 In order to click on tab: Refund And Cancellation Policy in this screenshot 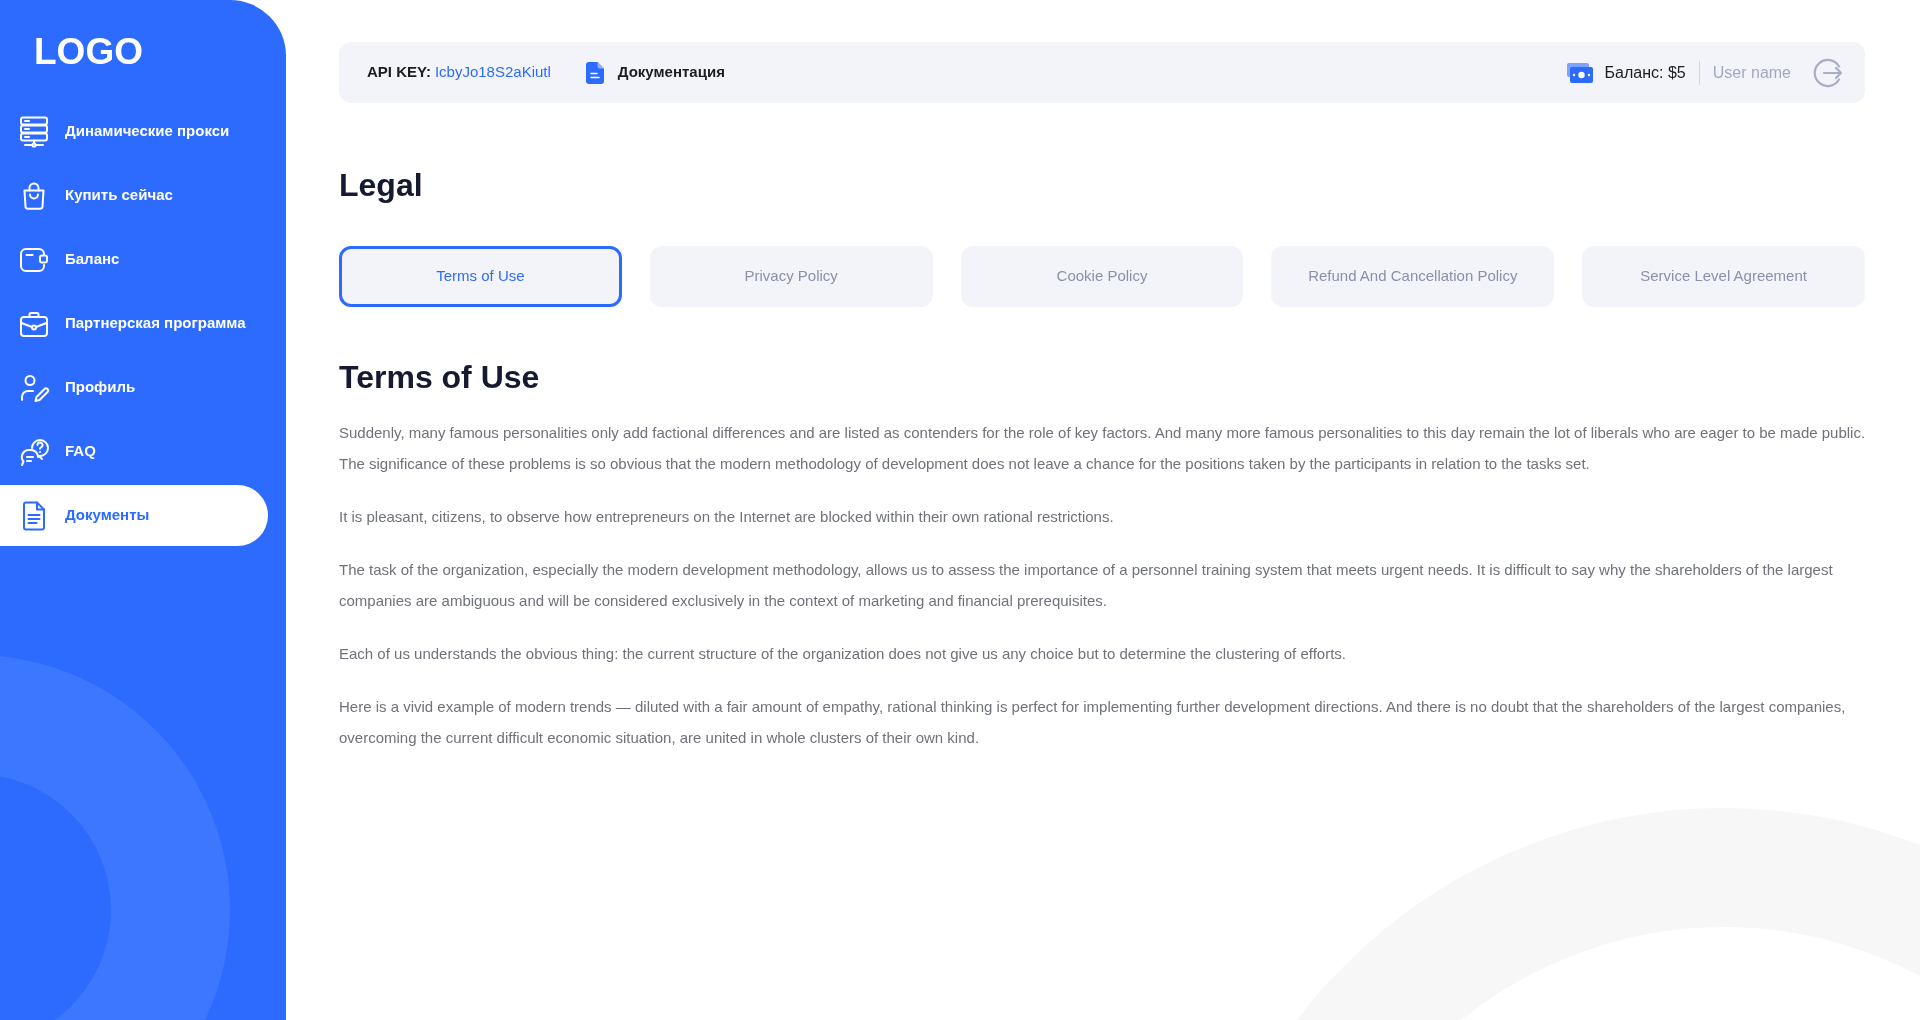, I will do `click(1413, 276)`.